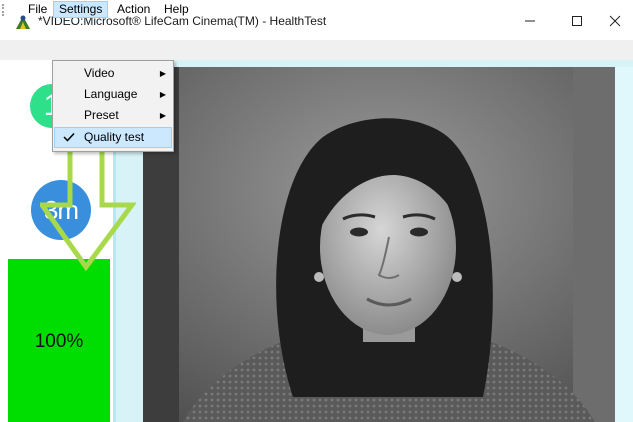 The image size is (633, 422). Describe the element at coordinates (59, 341) in the screenshot. I see `progress-label: 100%` at that location.